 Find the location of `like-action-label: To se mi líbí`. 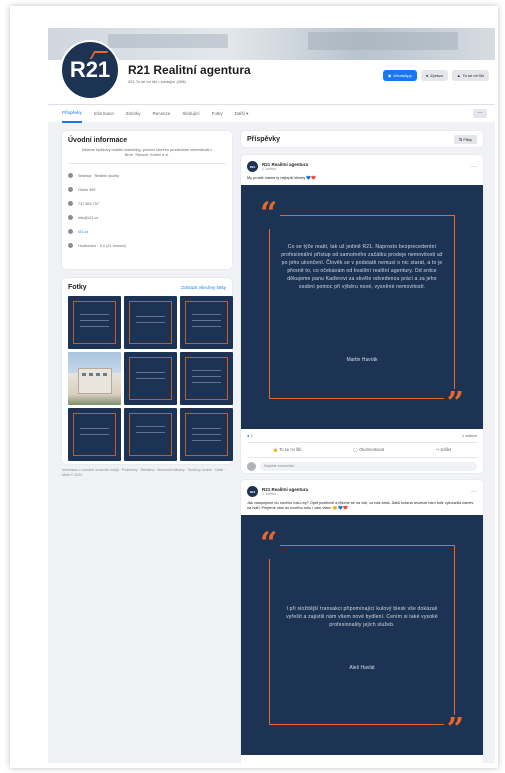

like-action-label: To se mi líbí is located at coordinates (290, 449).